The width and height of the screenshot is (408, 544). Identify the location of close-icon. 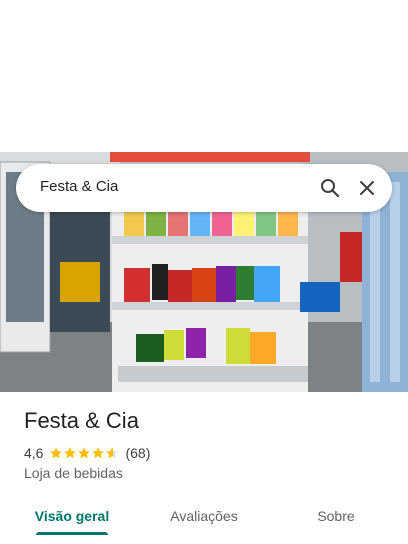
(367, 188).